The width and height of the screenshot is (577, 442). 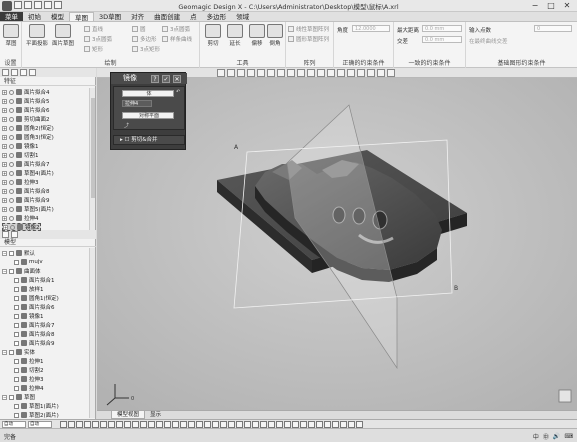 I want to click on tab-align: 对齐, so click(x=137, y=16).